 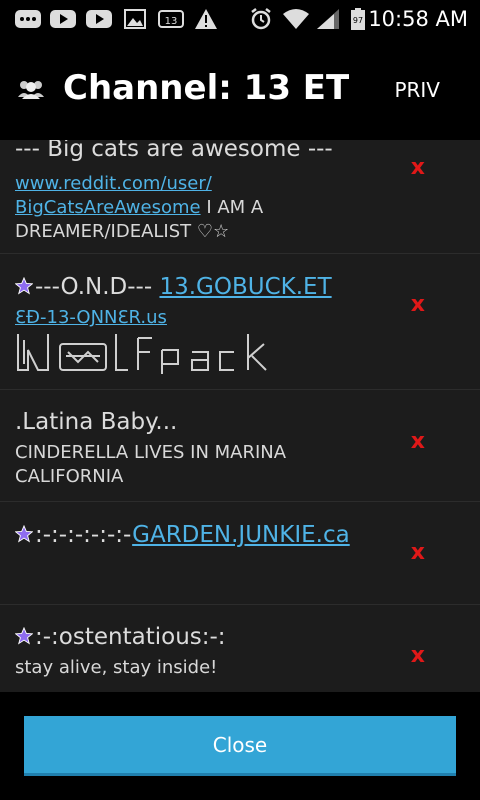 I want to click on gallery-icon, so click(x=135, y=19).